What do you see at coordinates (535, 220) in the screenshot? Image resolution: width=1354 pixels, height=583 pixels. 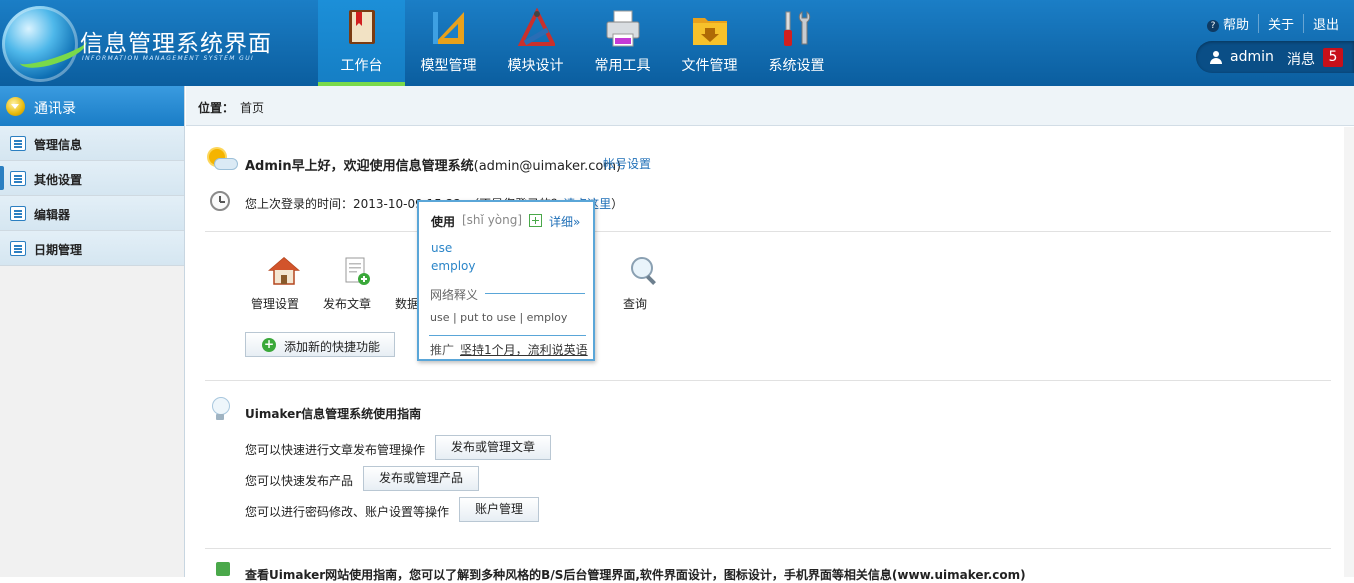 I see `add-detail-icon` at bounding box center [535, 220].